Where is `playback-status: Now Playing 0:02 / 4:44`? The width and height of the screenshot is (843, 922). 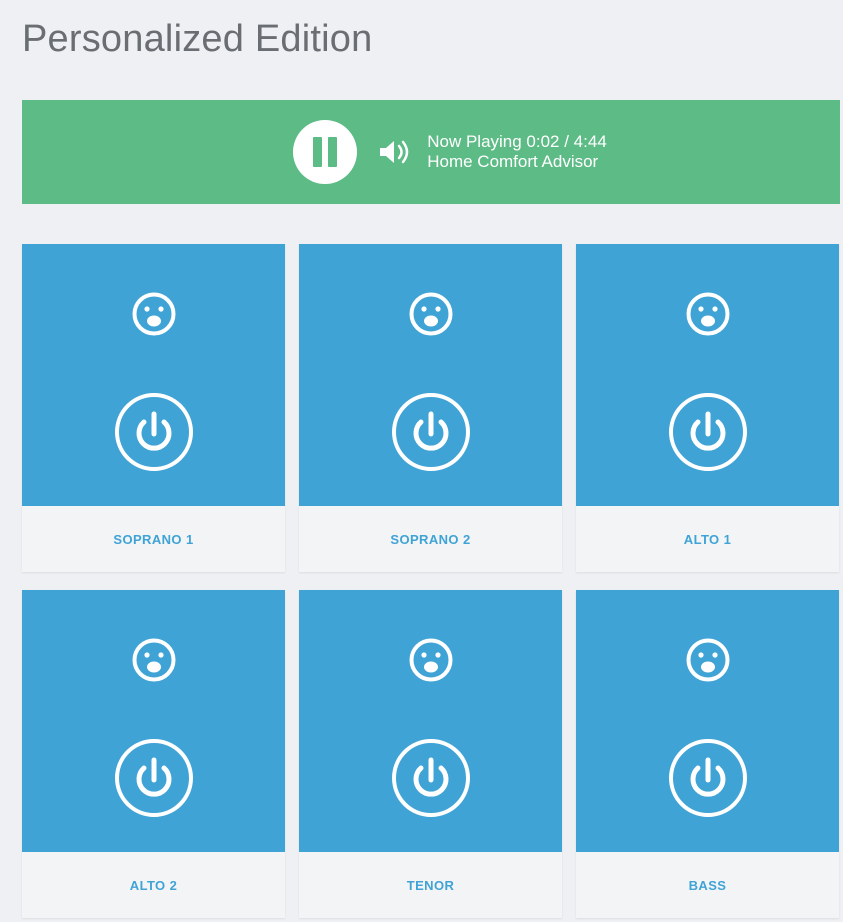
playback-status: Now Playing 0:02 / 4:44 is located at coordinates (517, 141).